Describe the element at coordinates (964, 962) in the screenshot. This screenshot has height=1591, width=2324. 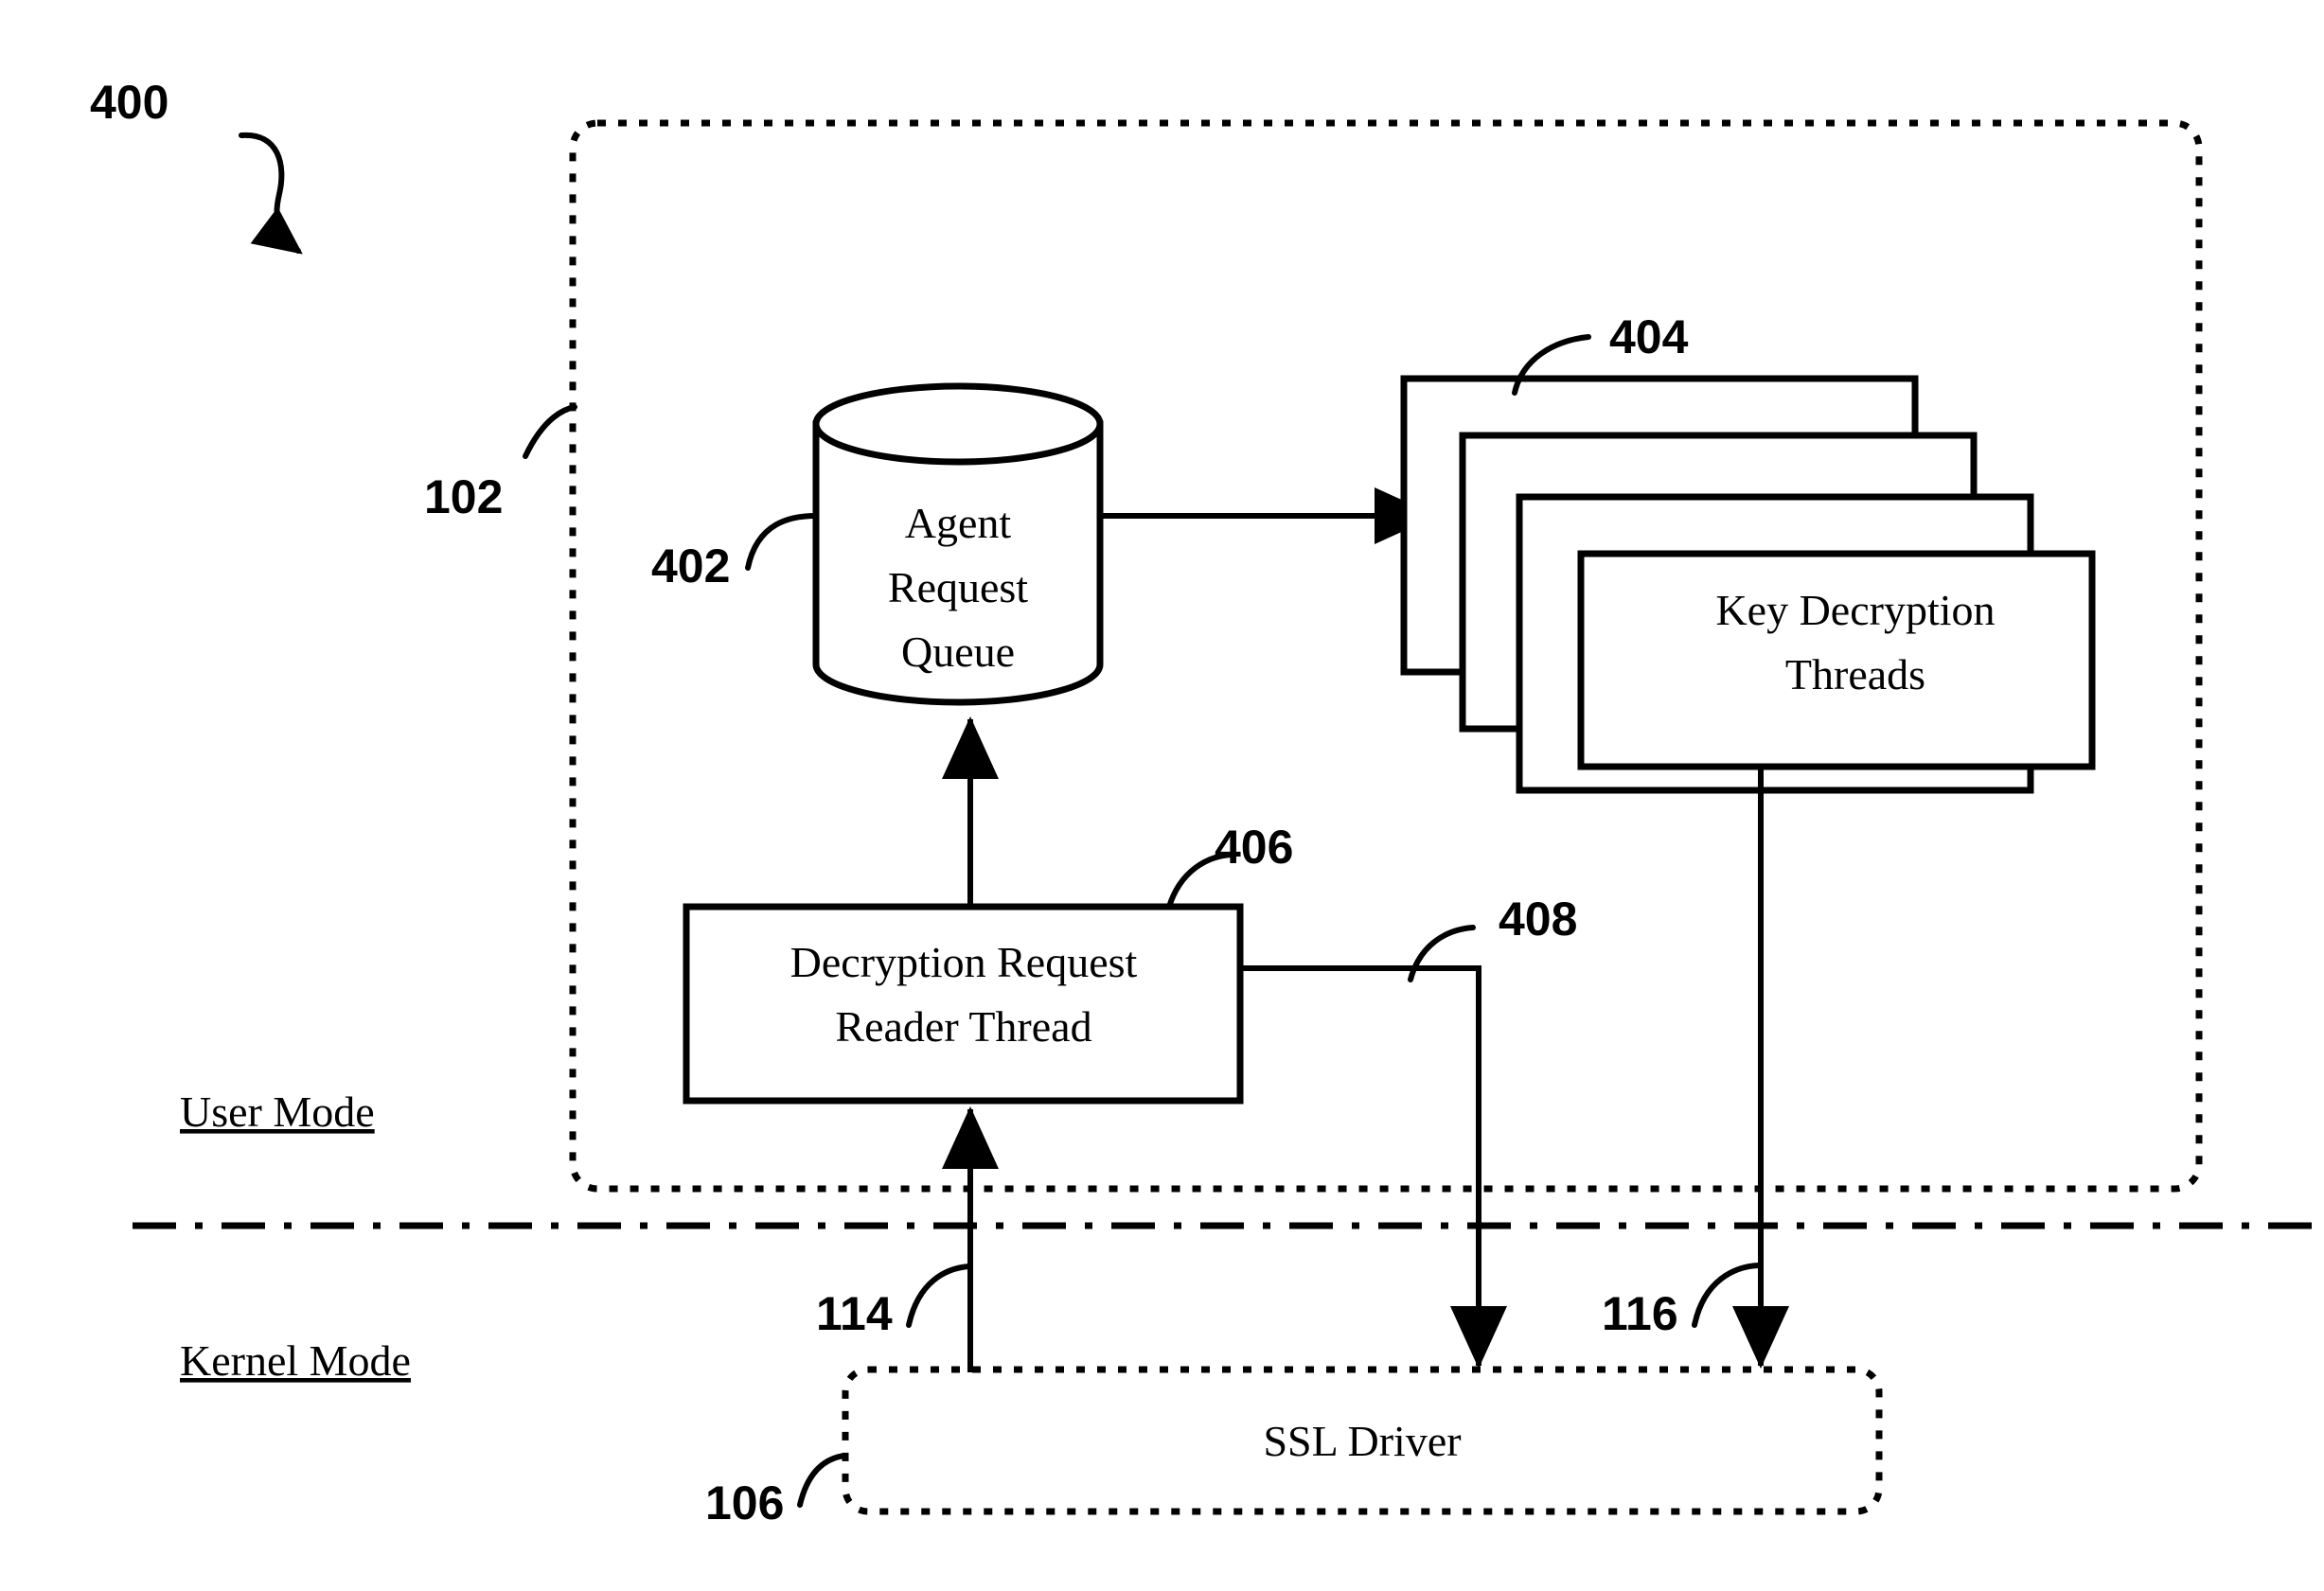
I see `reader-label-line1: Decryption Request` at that location.